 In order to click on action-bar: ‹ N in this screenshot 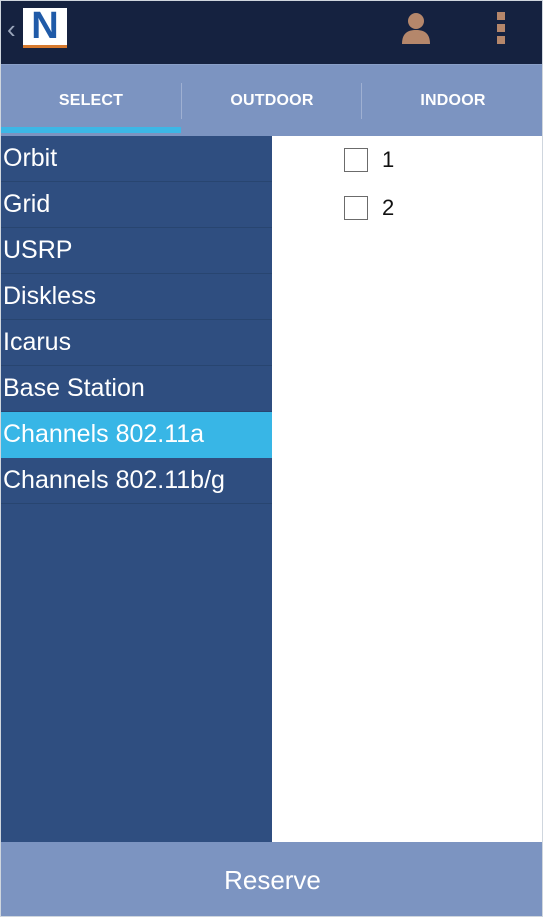, I will do `click(271, 32)`.